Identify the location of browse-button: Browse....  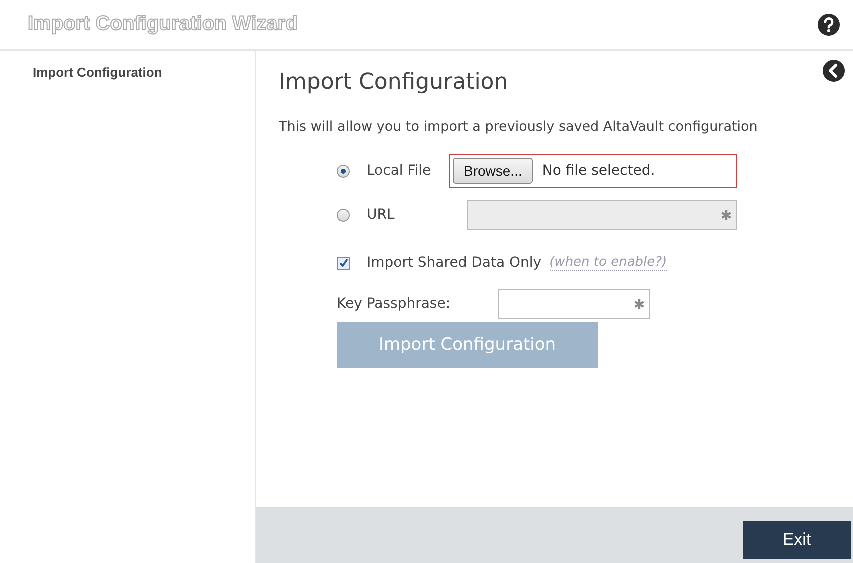
(493, 171).